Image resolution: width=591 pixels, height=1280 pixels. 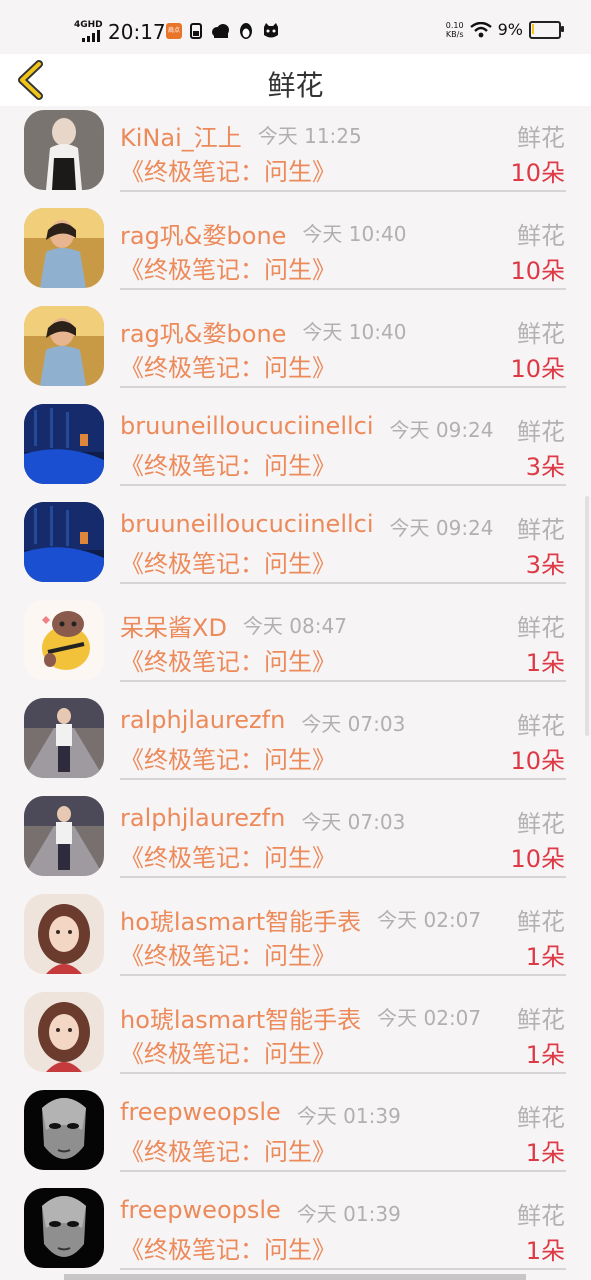 I want to click on signal-icon, so click(x=91, y=36).